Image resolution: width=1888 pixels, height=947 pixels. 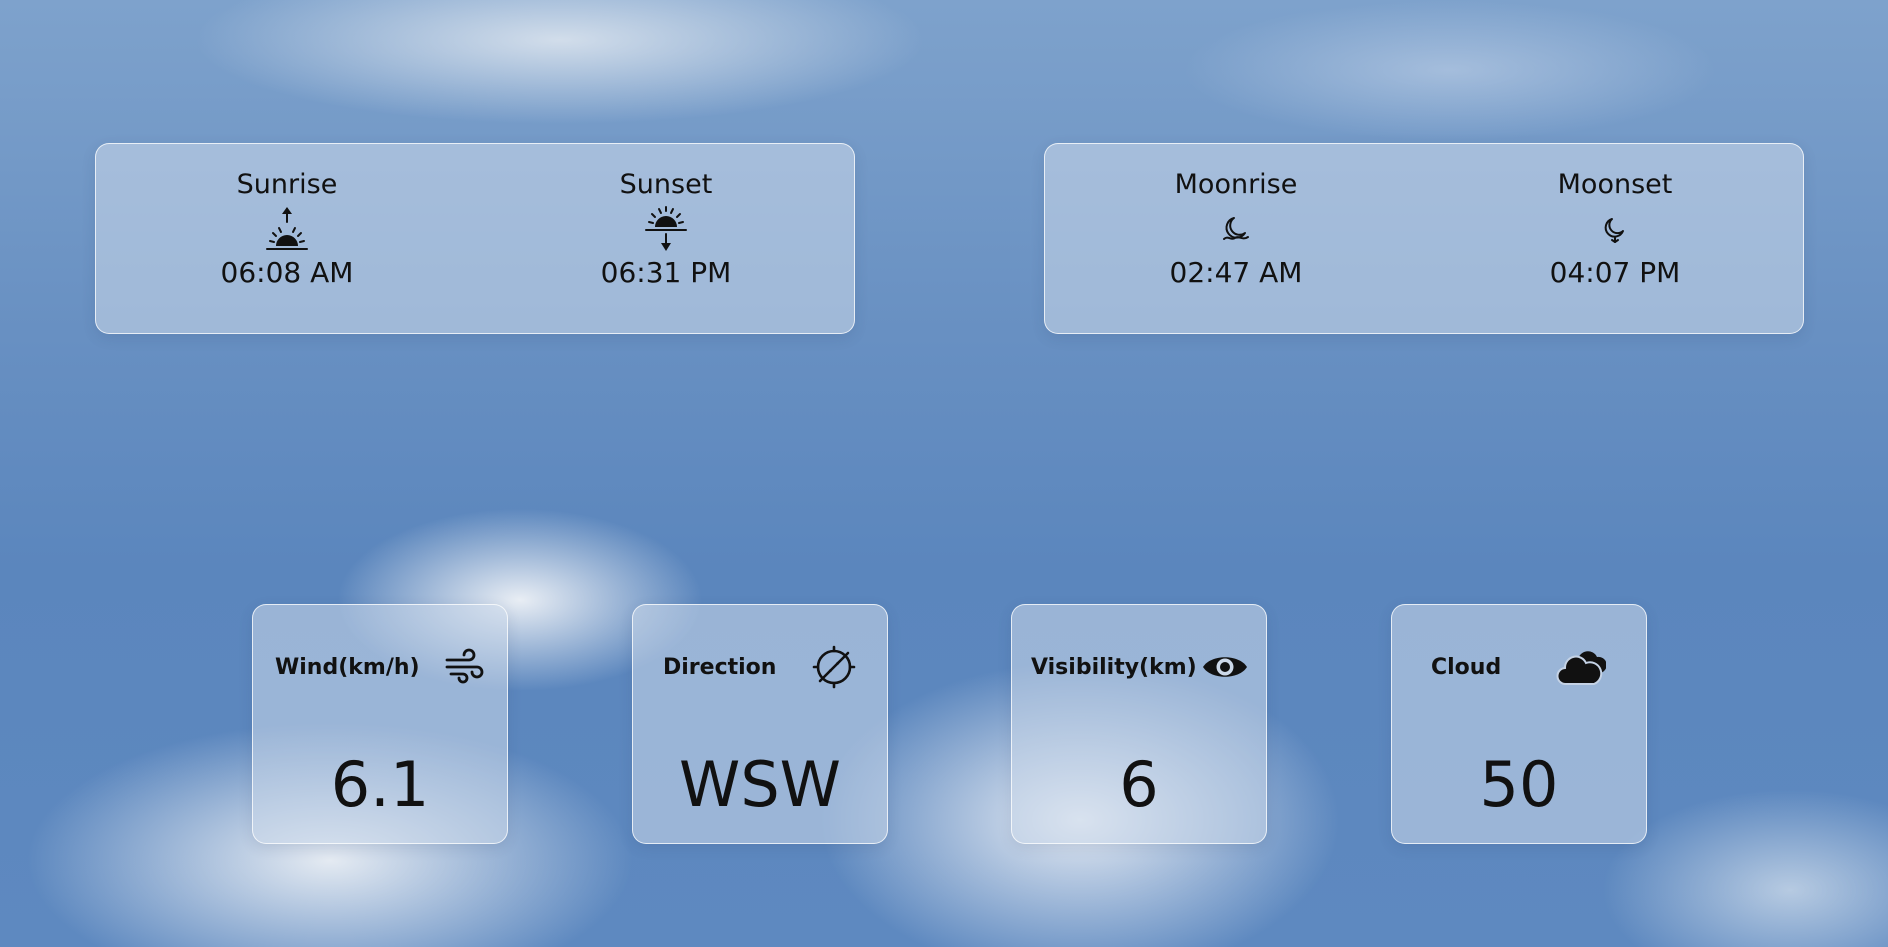 I want to click on visibility-value: 6, so click(x=1139, y=784).